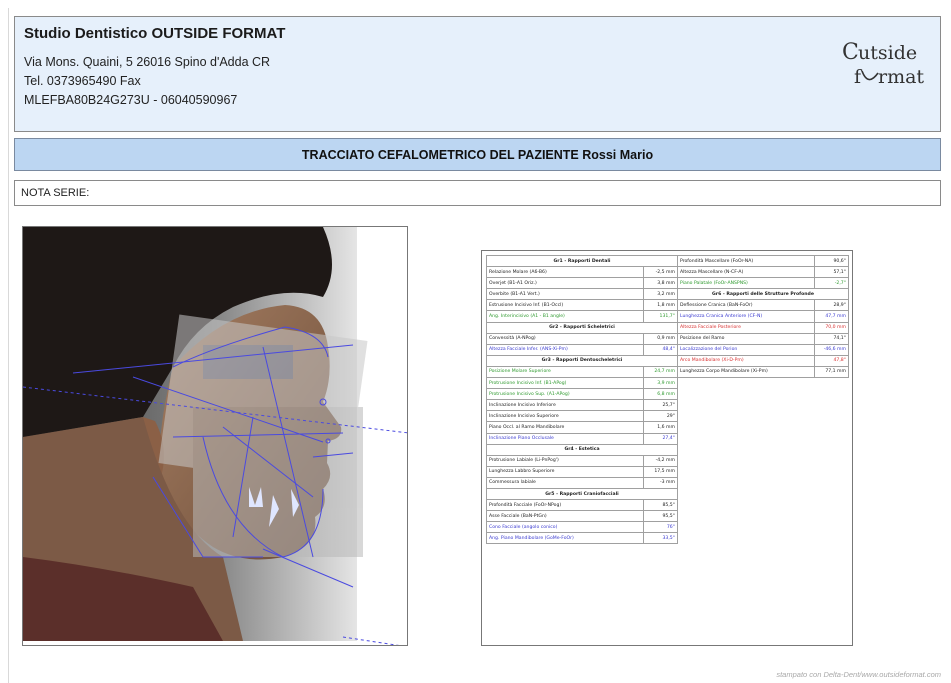 Image resolution: width=951 pixels, height=683 pixels. I want to click on group-title: Gr1 - Rapporti Dentali, so click(582, 261).